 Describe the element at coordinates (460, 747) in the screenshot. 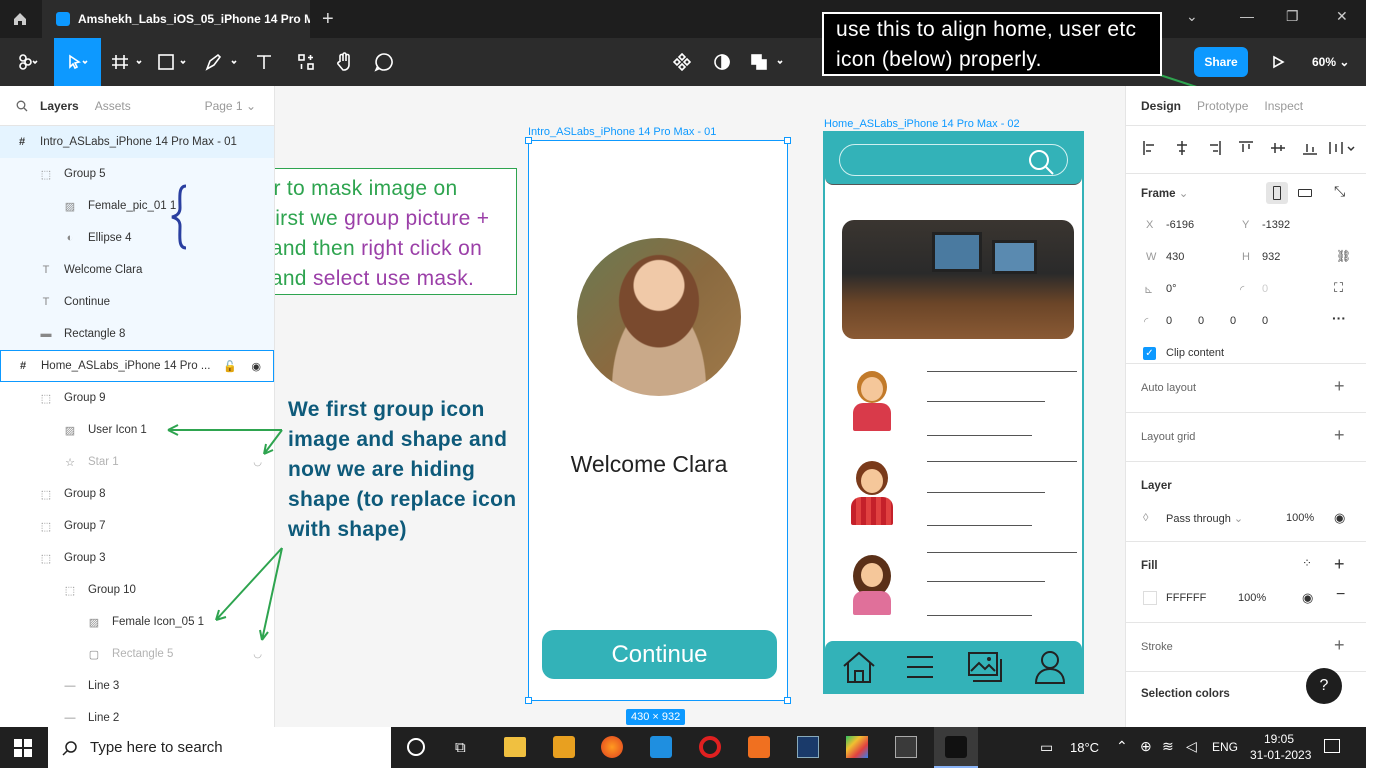

I see `task-view-icon: ⧉` at that location.